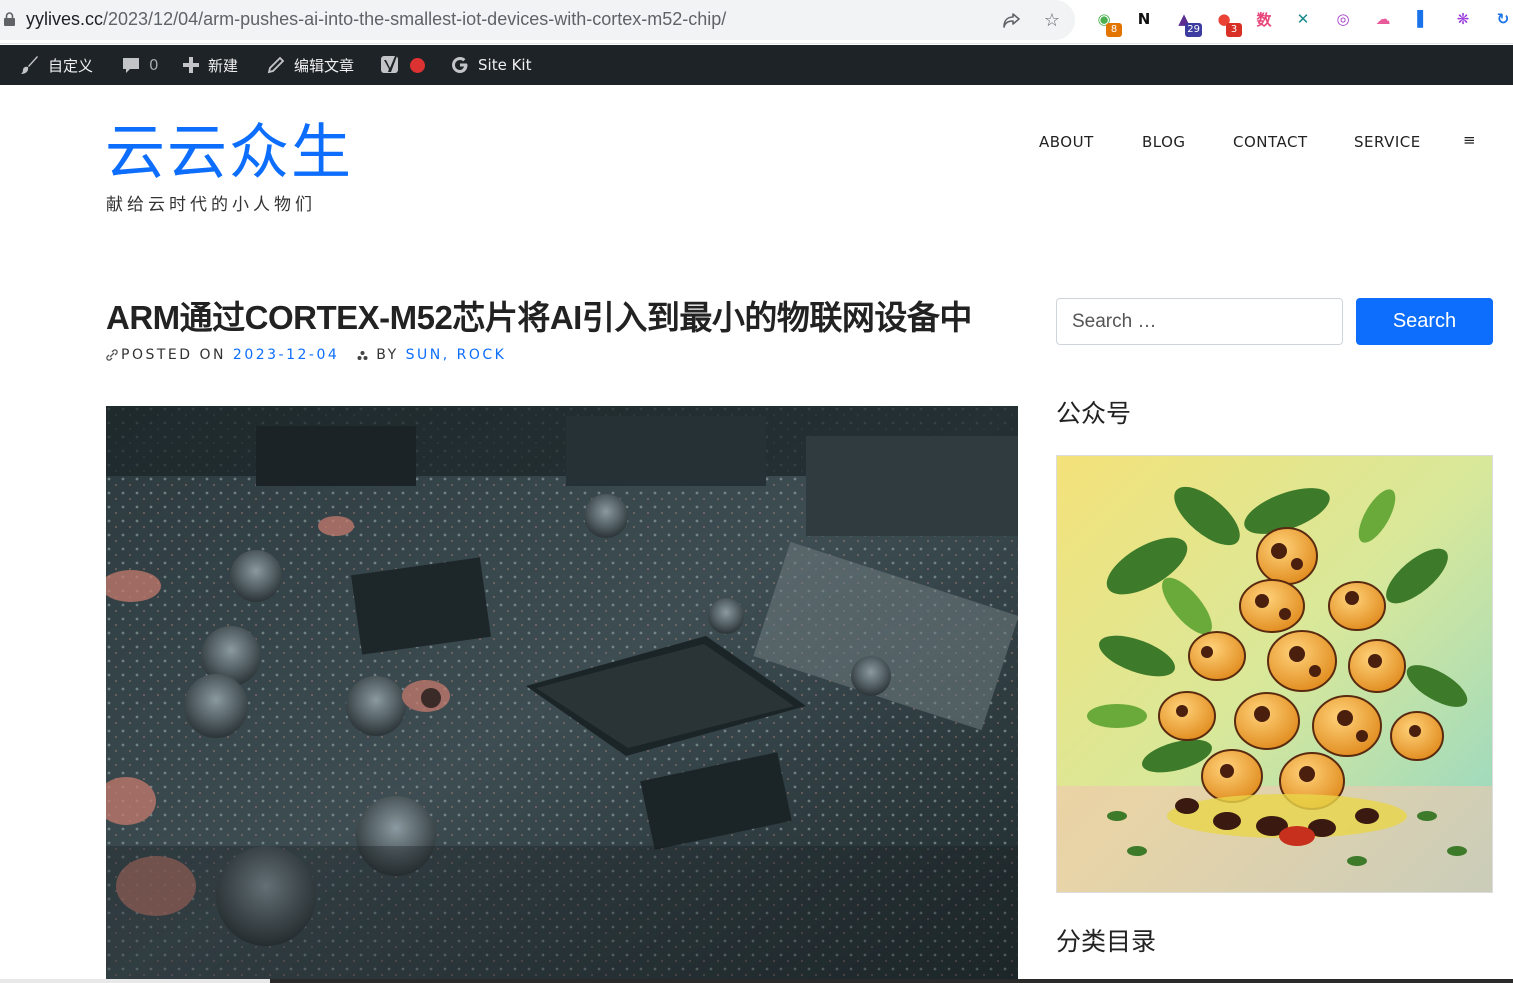 This screenshot has height=983, width=1513. Describe the element at coordinates (1193, 30) in the screenshot. I see `extension-badge: 29` at that location.